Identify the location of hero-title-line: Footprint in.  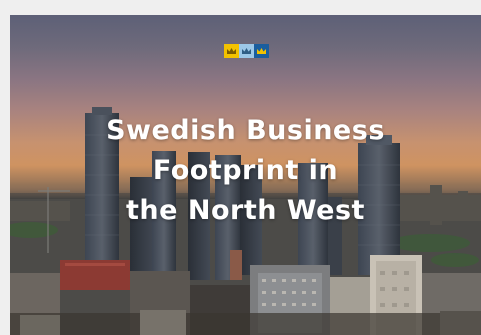
(245, 170).